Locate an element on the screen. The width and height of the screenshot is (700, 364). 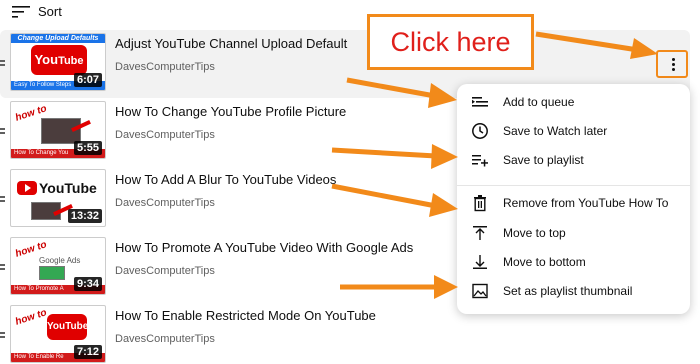
video-duration: 5:55 is located at coordinates (87, 148).